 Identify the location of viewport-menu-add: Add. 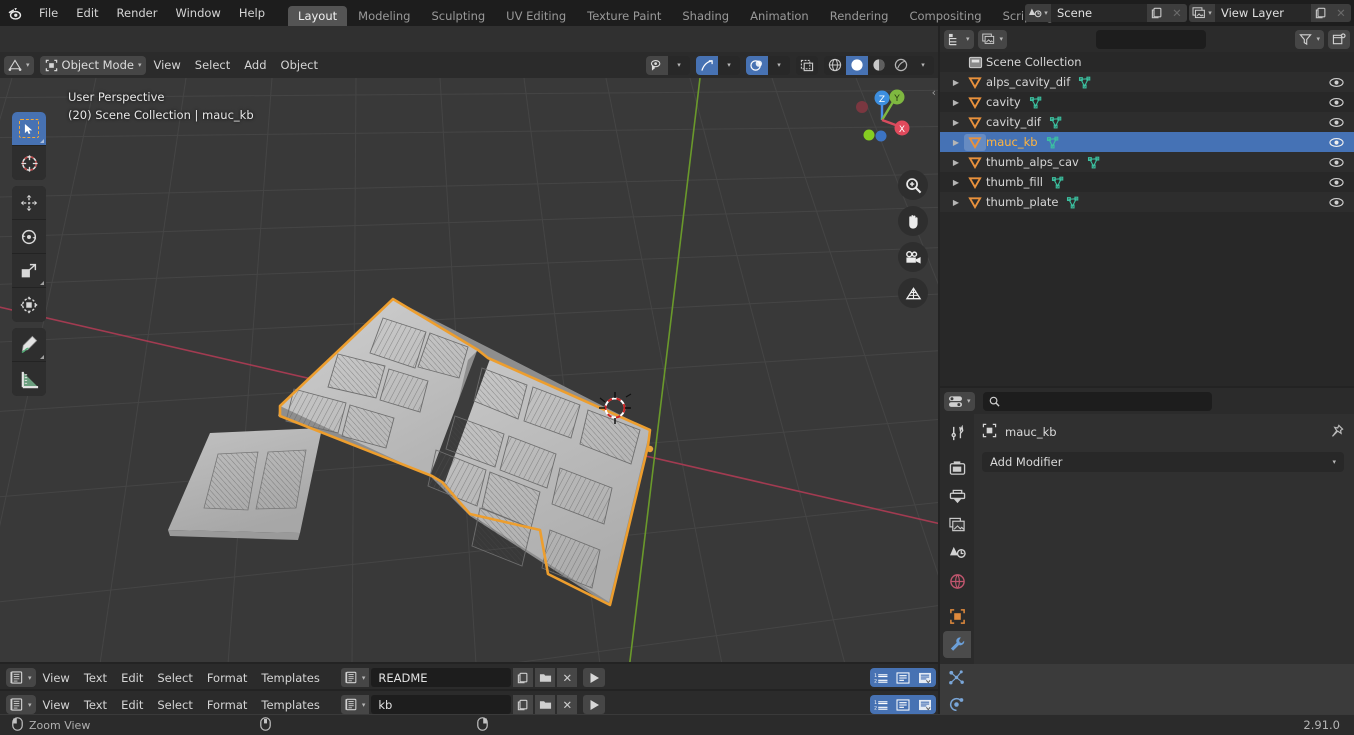
(255, 65).